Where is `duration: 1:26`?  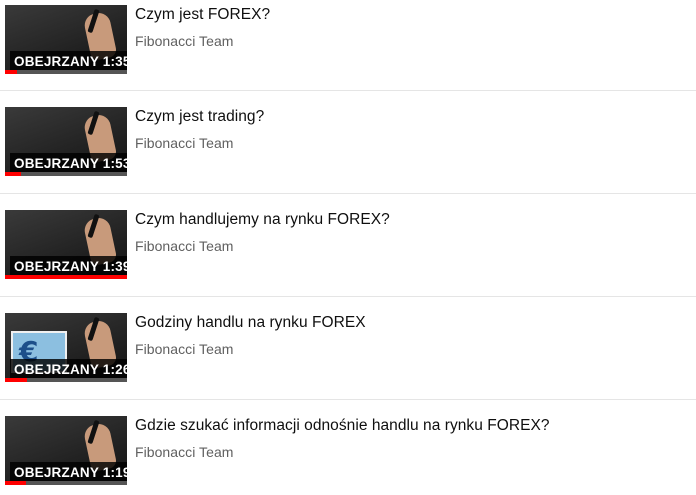
duration: 1:26 is located at coordinates (114, 369).